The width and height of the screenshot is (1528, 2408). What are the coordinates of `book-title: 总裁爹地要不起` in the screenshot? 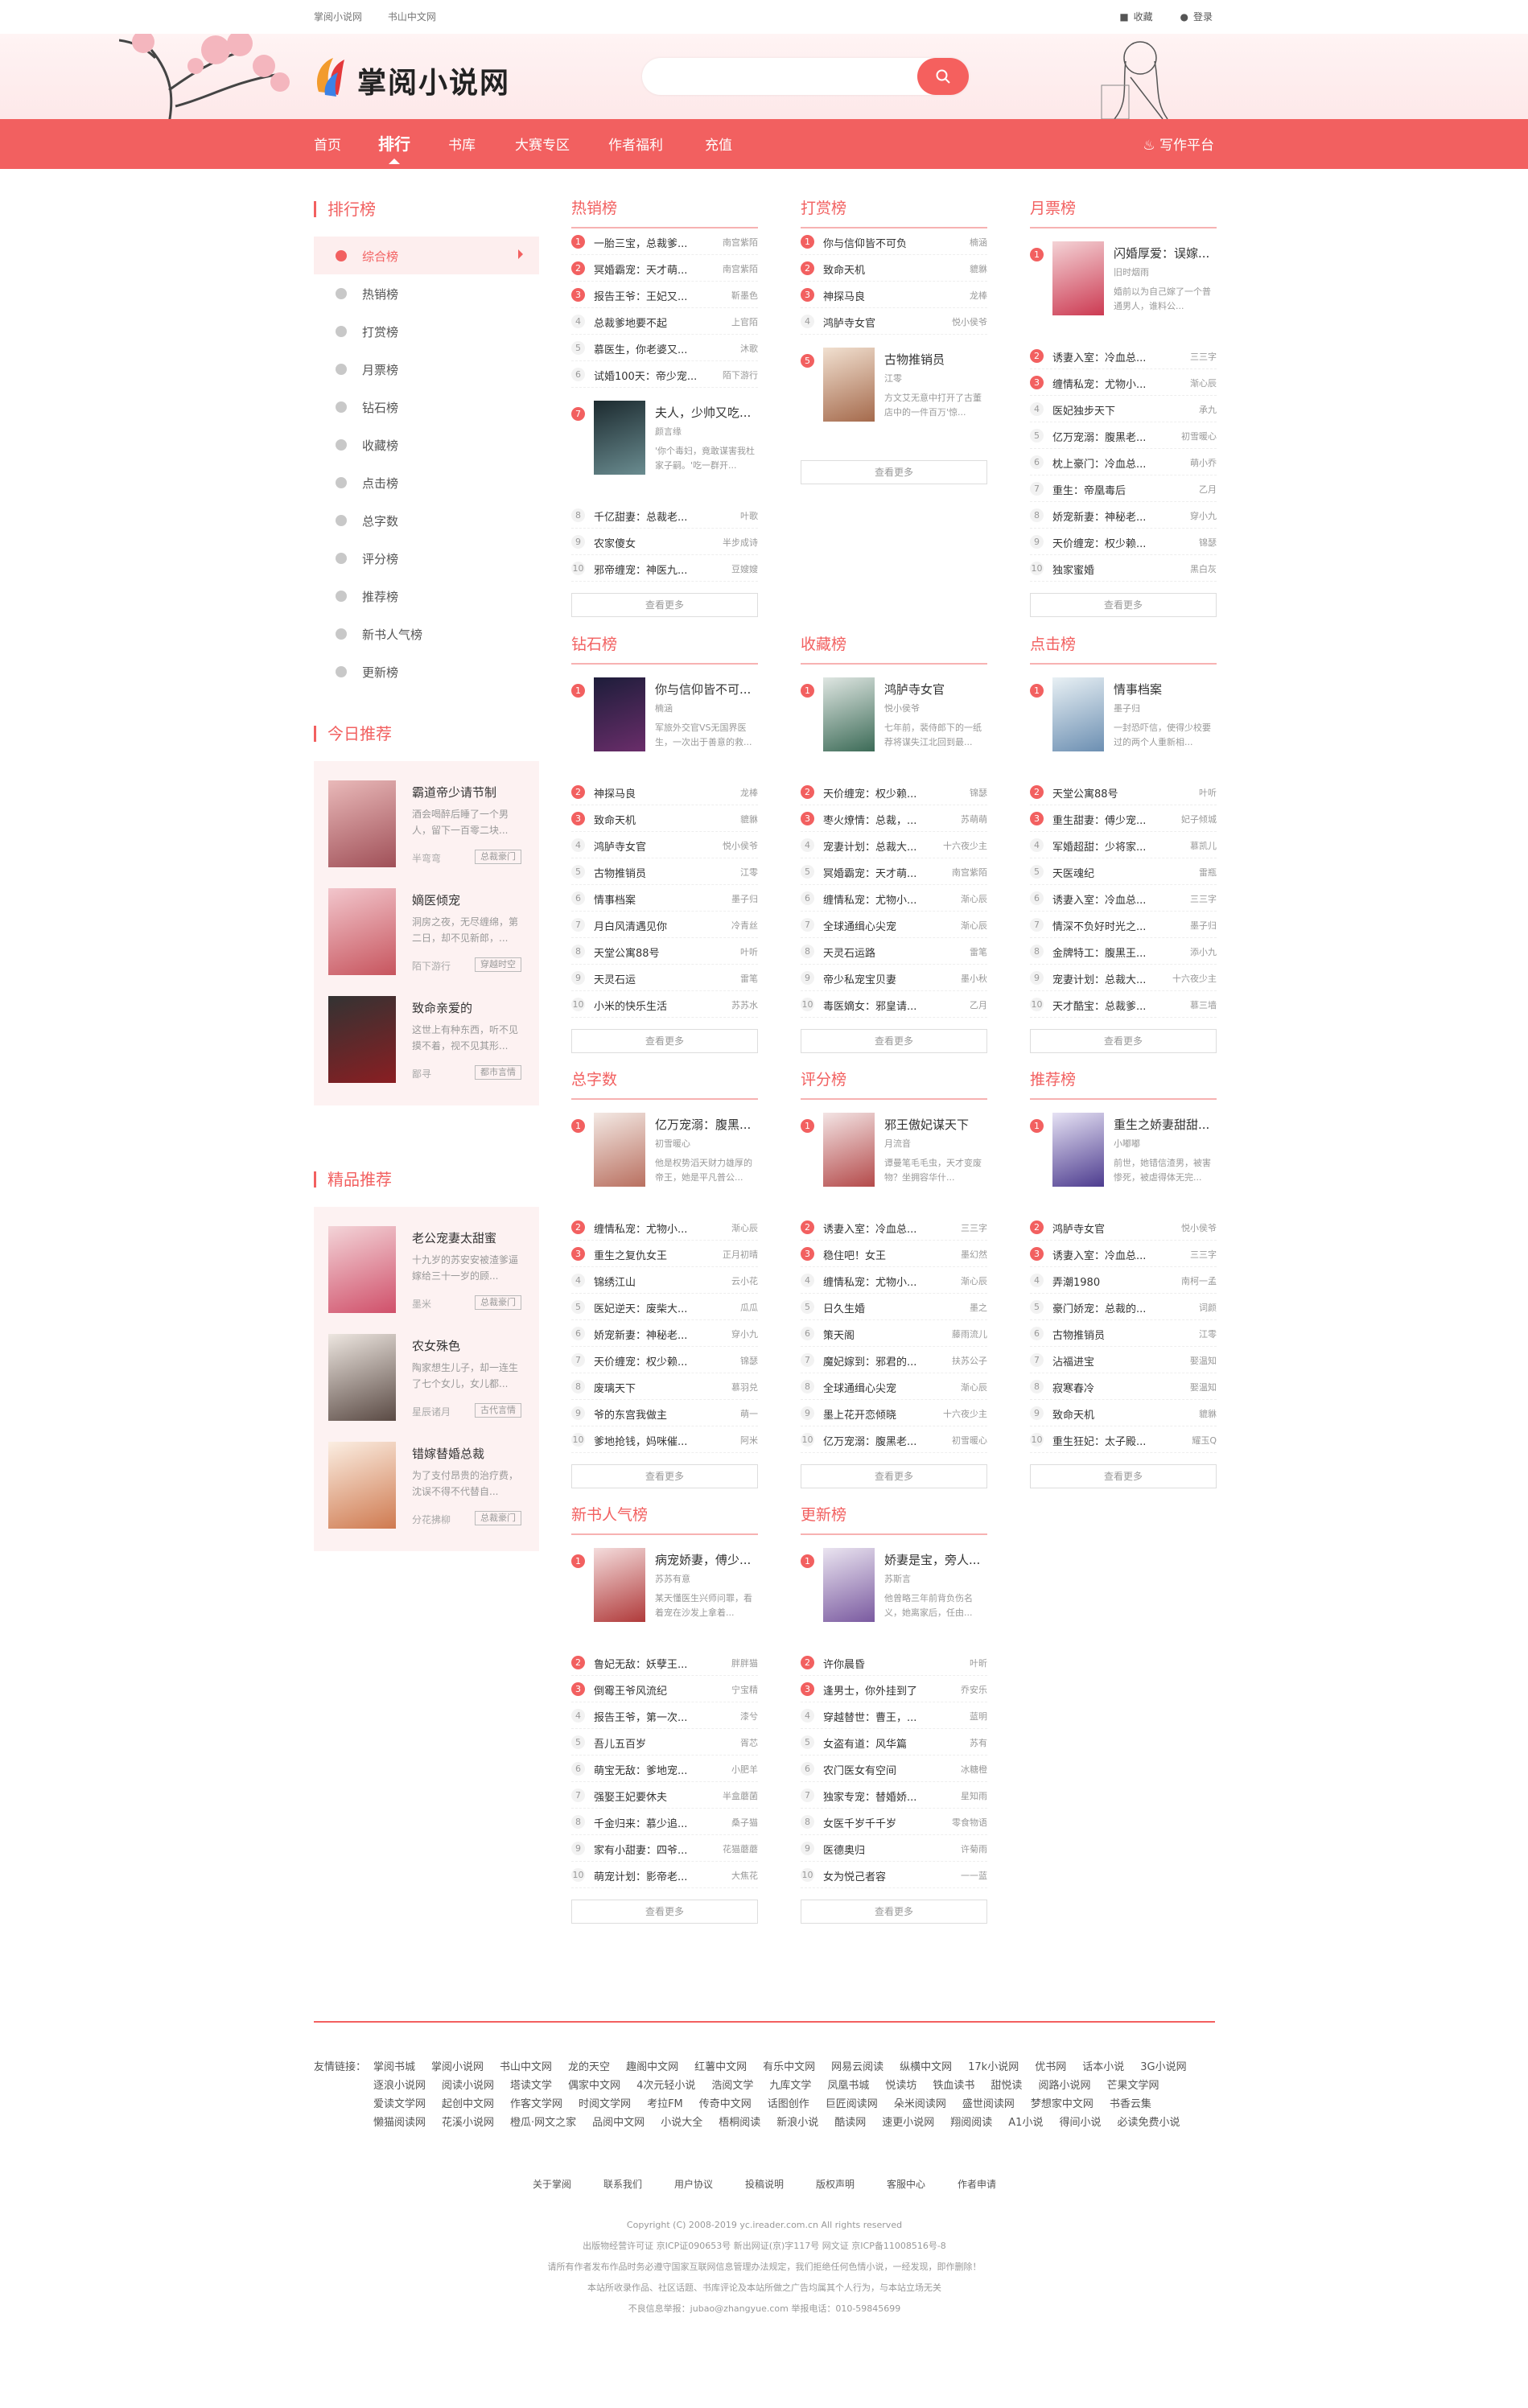 It's located at (650, 322).